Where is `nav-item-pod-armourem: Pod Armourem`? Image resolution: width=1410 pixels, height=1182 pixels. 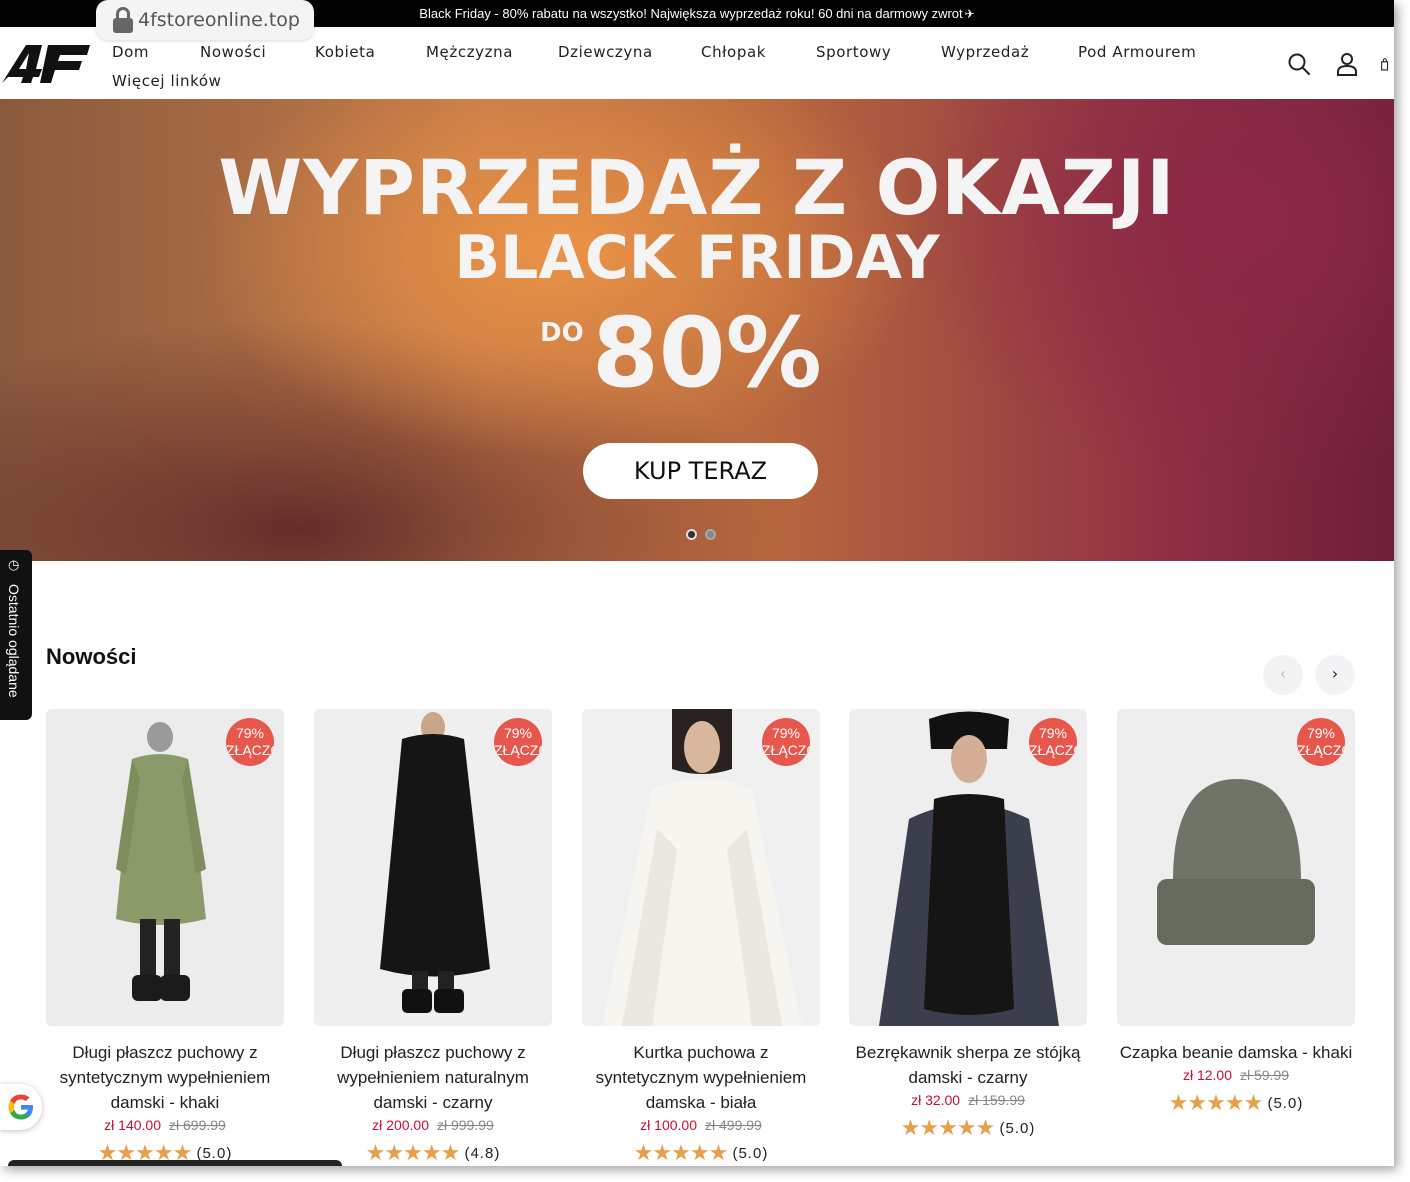 nav-item-pod-armourem: Pod Armourem is located at coordinates (1153, 52).